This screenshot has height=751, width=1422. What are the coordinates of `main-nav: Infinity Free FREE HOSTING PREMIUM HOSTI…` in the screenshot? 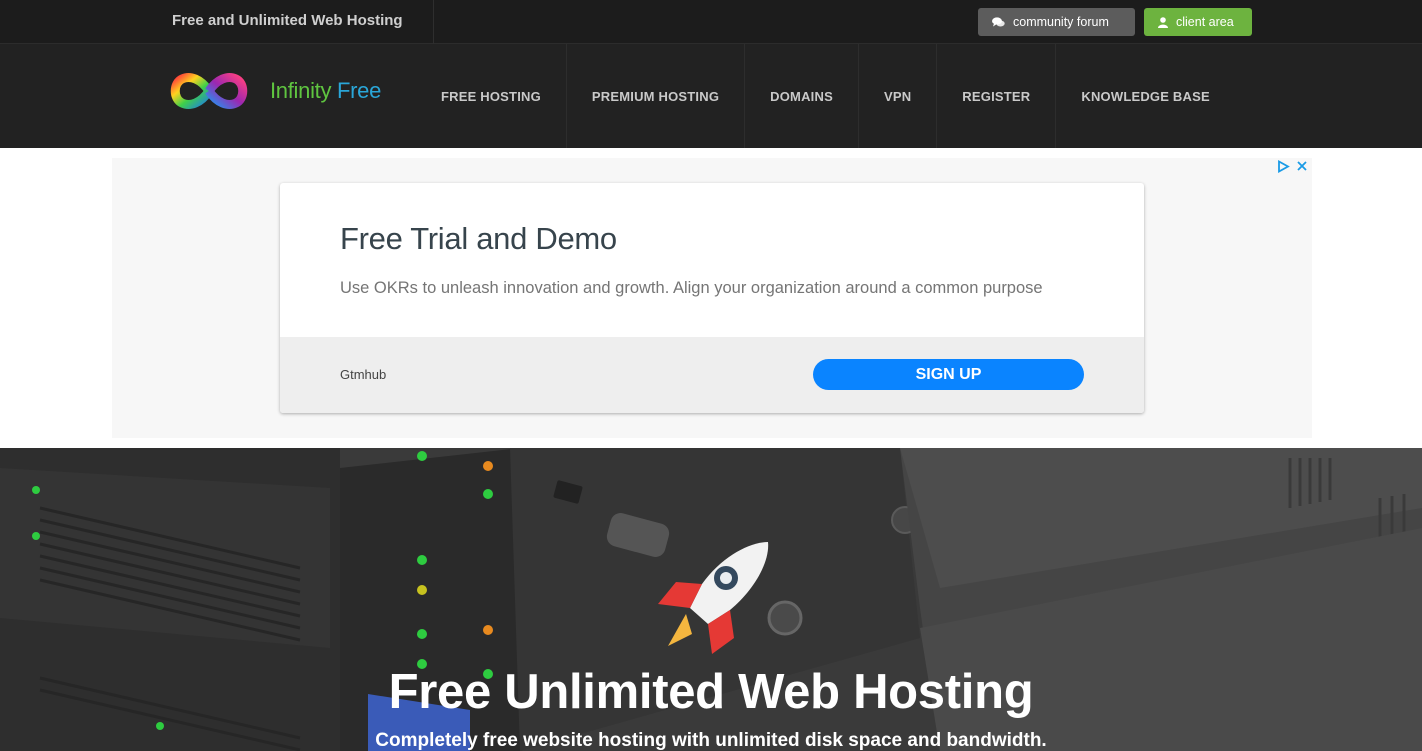 It's located at (711, 96).